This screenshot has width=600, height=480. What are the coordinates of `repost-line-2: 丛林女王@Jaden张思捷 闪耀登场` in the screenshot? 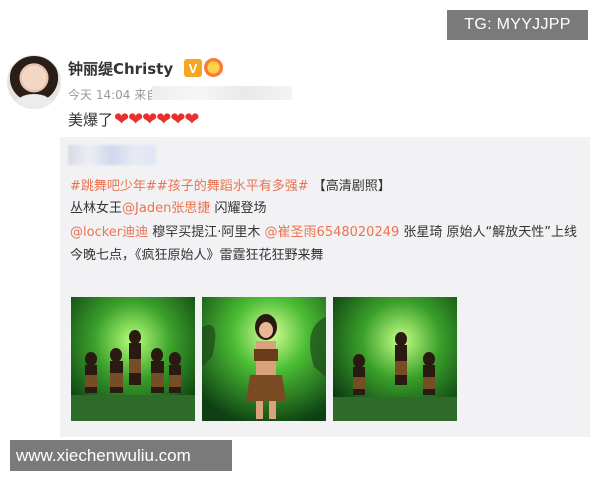 It's located at (168, 206).